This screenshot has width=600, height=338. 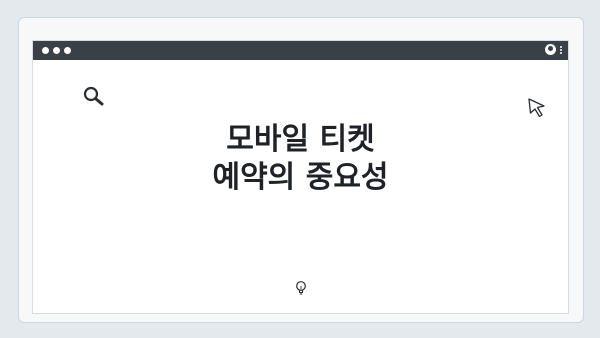 I want to click on maximize-dot, so click(x=67, y=50).